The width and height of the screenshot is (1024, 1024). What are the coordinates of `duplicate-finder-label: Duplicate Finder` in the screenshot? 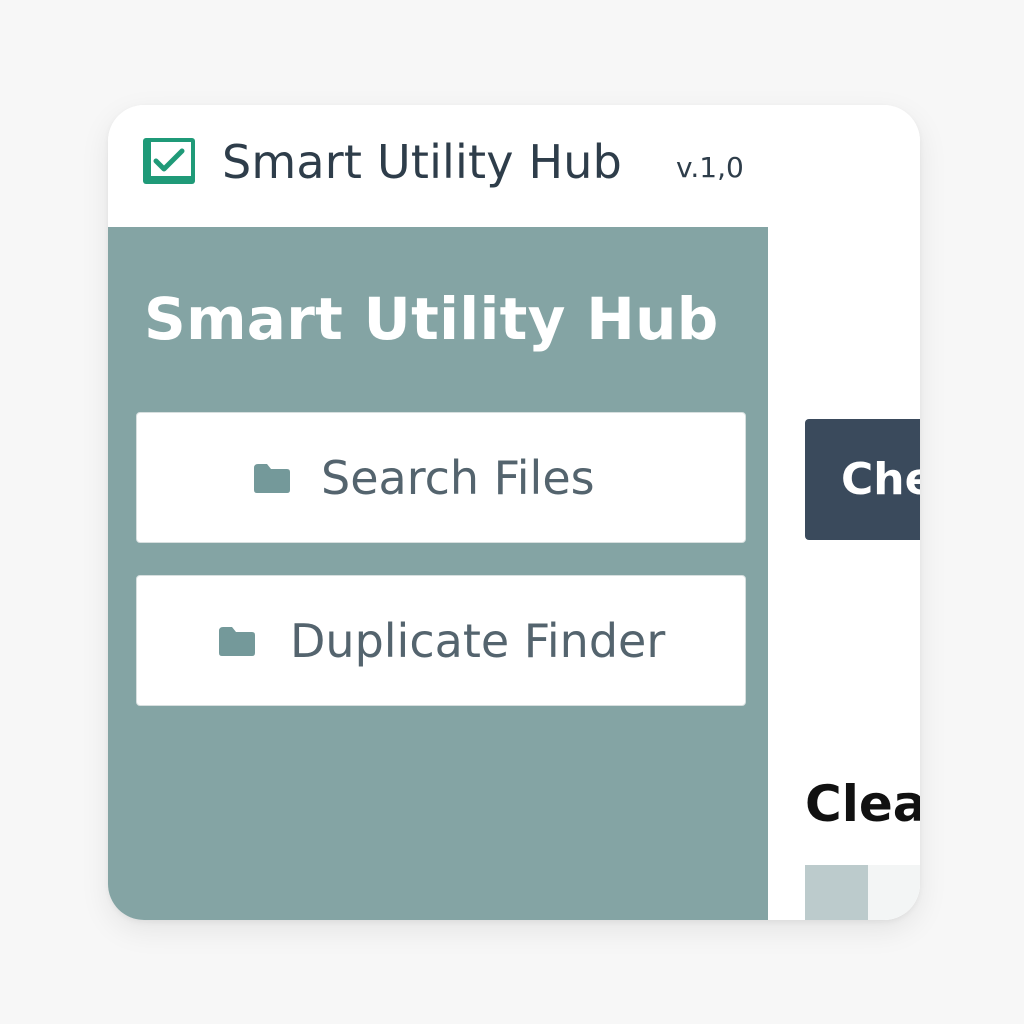 It's located at (478, 641).